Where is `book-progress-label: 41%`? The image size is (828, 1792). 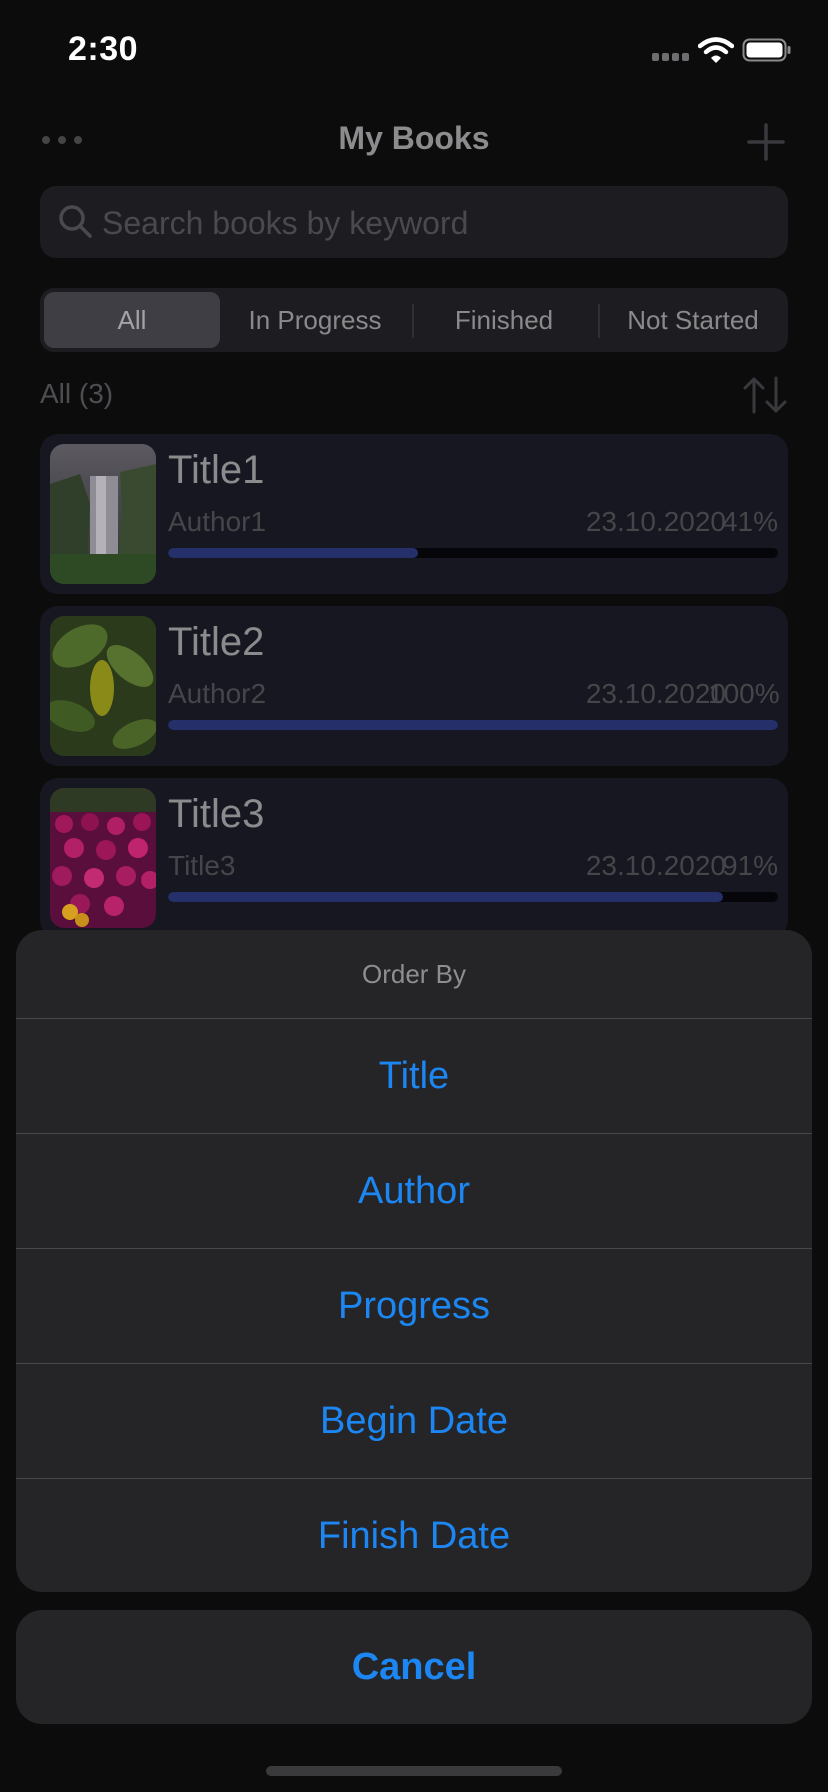 book-progress-label: 41% is located at coordinates (749, 521).